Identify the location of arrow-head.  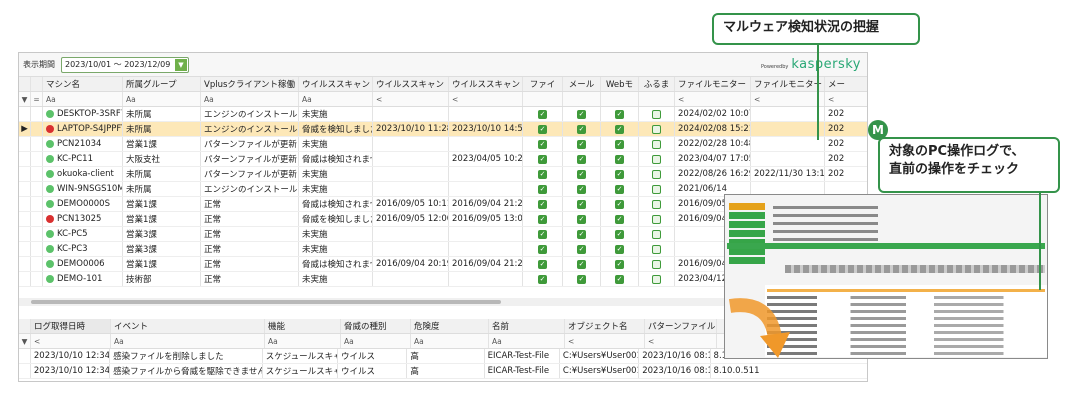
(775, 345).